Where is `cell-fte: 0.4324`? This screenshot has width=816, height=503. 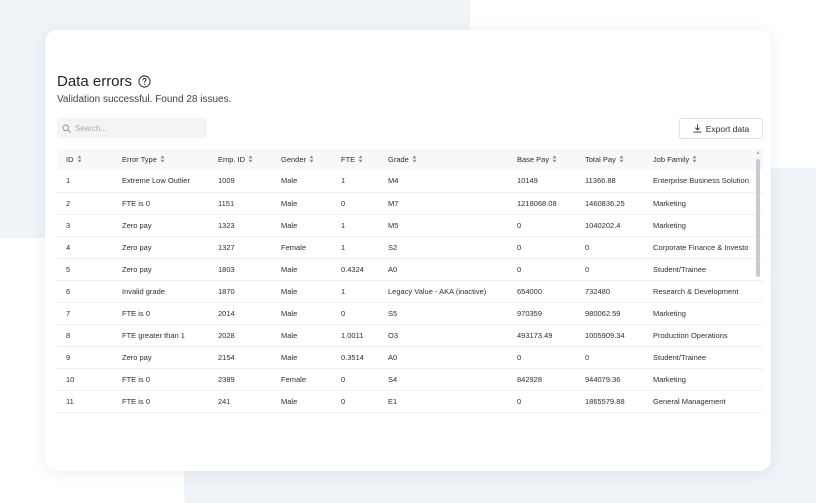 cell-fte: 0.4324 is located at coordinates (355, 269).